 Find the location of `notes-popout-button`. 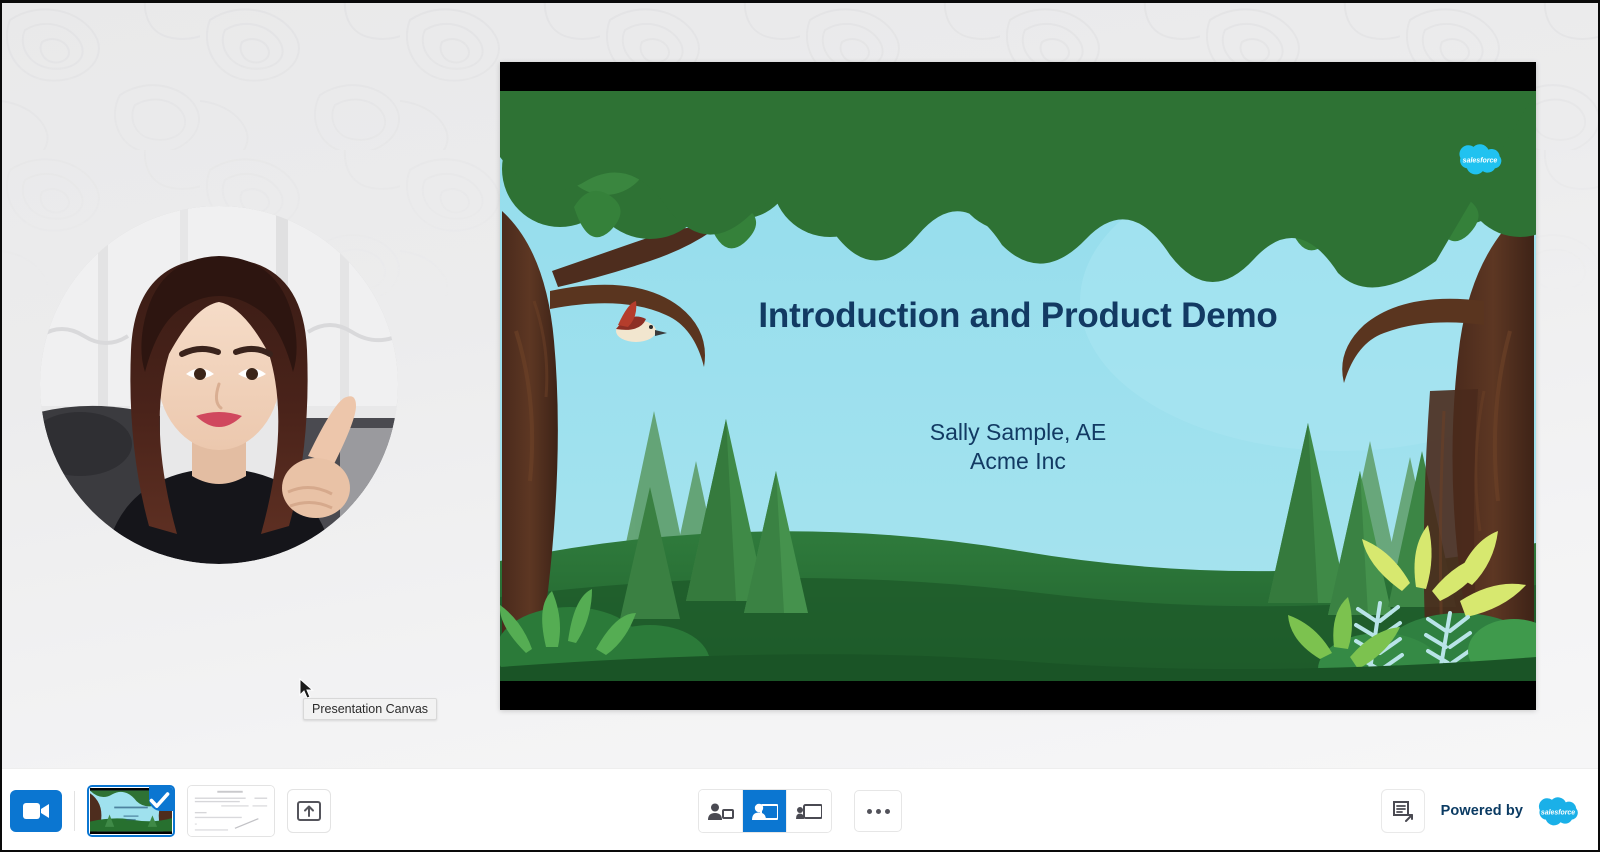

notes-popout-button is located at coordinates (1402, 811).